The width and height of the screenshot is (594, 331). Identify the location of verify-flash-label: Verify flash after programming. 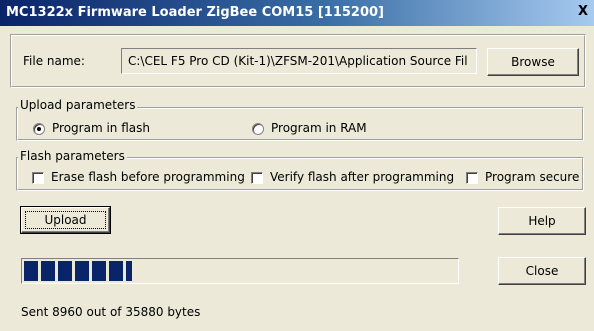
(362, 177).